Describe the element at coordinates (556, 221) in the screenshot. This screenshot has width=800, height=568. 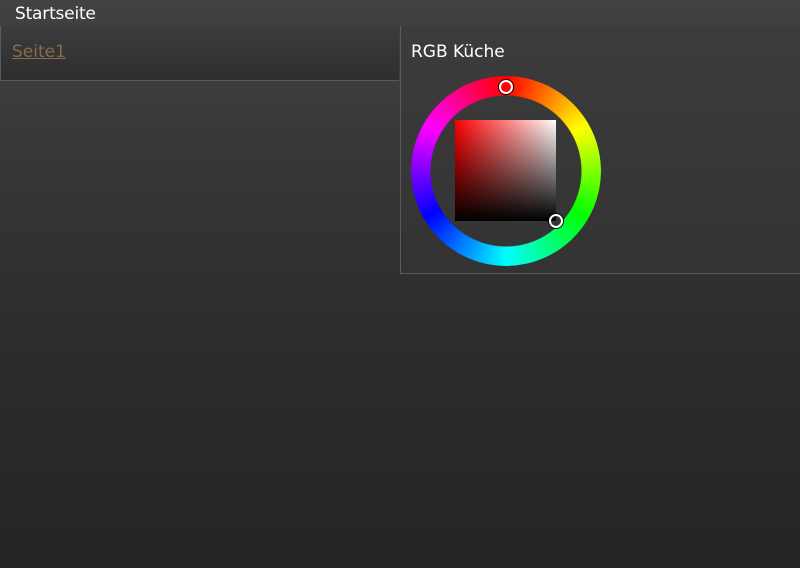
I see `saturation-value-handle` at that location.